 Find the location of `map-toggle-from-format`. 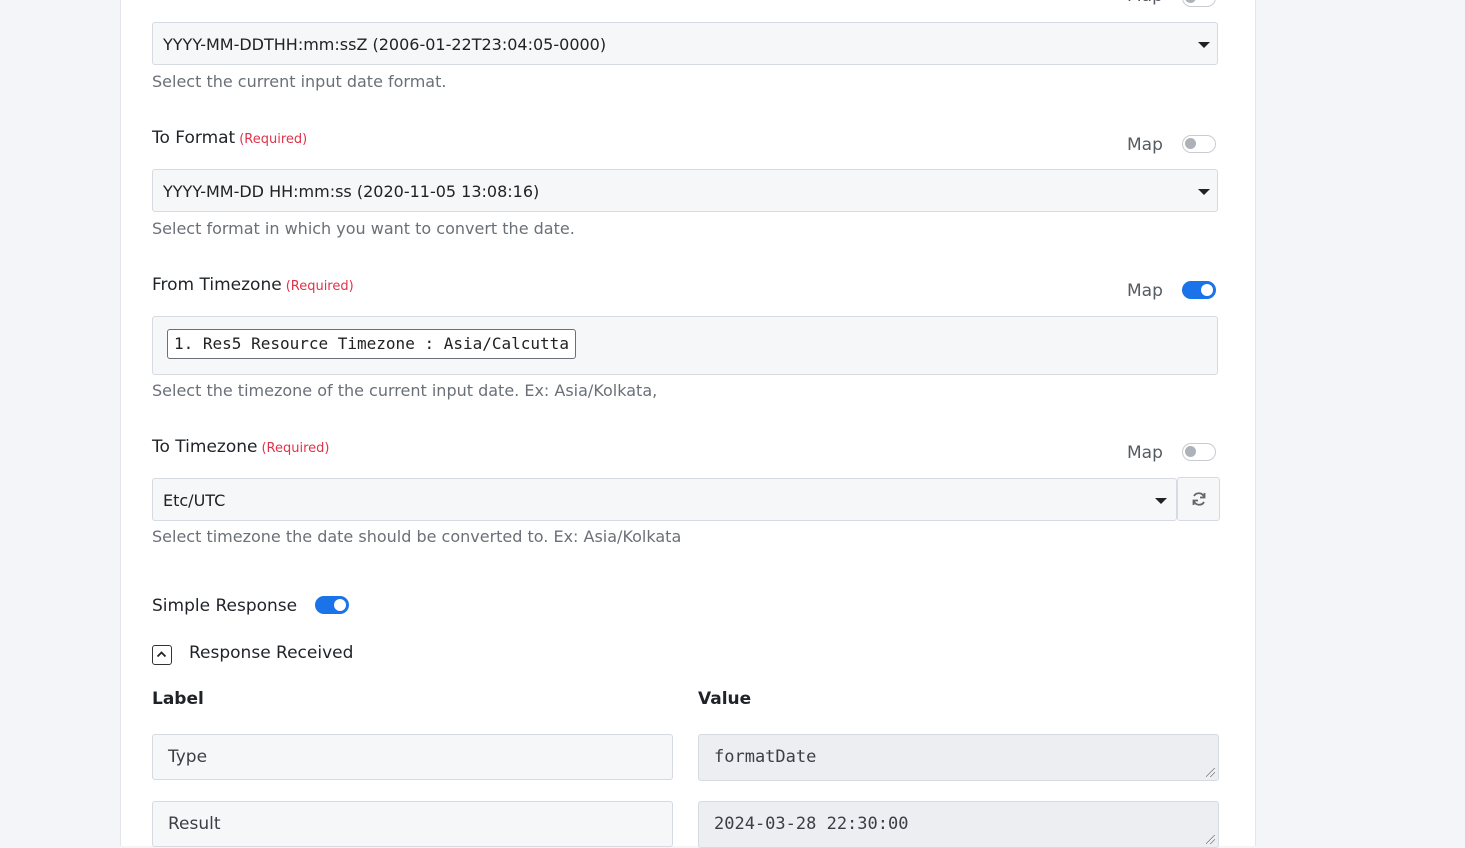

map-toggle-from-format is located at coordinates (1199, 3).